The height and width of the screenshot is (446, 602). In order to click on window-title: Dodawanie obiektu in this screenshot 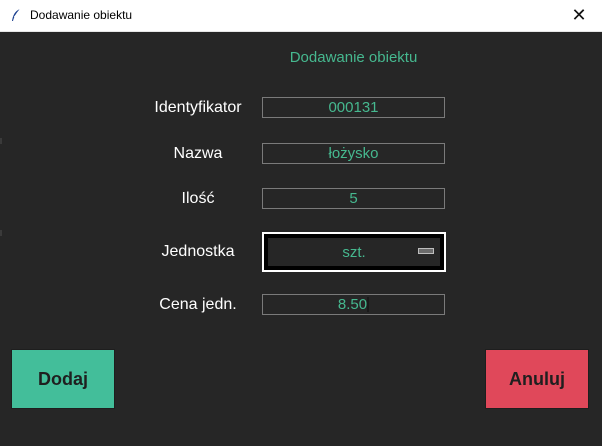, I will do `click(81, 15)`.